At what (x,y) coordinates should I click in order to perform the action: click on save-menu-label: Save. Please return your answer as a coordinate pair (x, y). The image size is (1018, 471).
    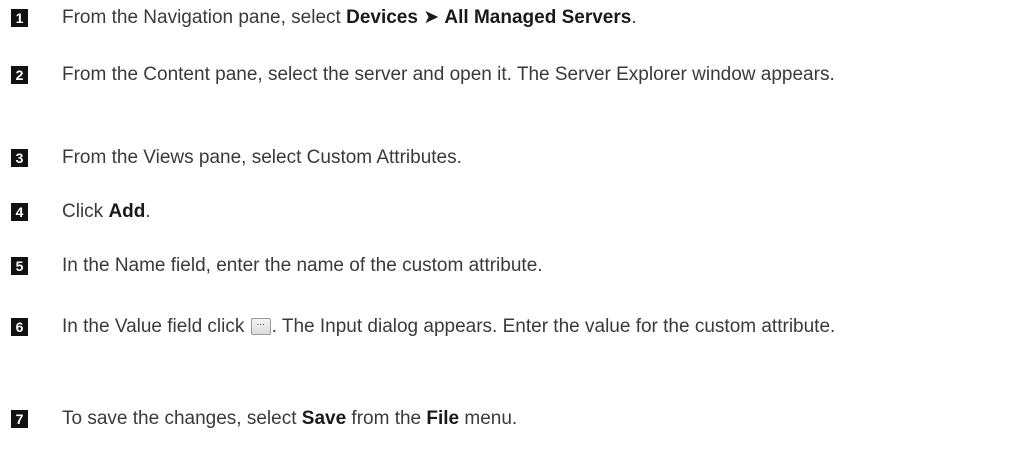
    Looking at the image, I should click on (324, 418).